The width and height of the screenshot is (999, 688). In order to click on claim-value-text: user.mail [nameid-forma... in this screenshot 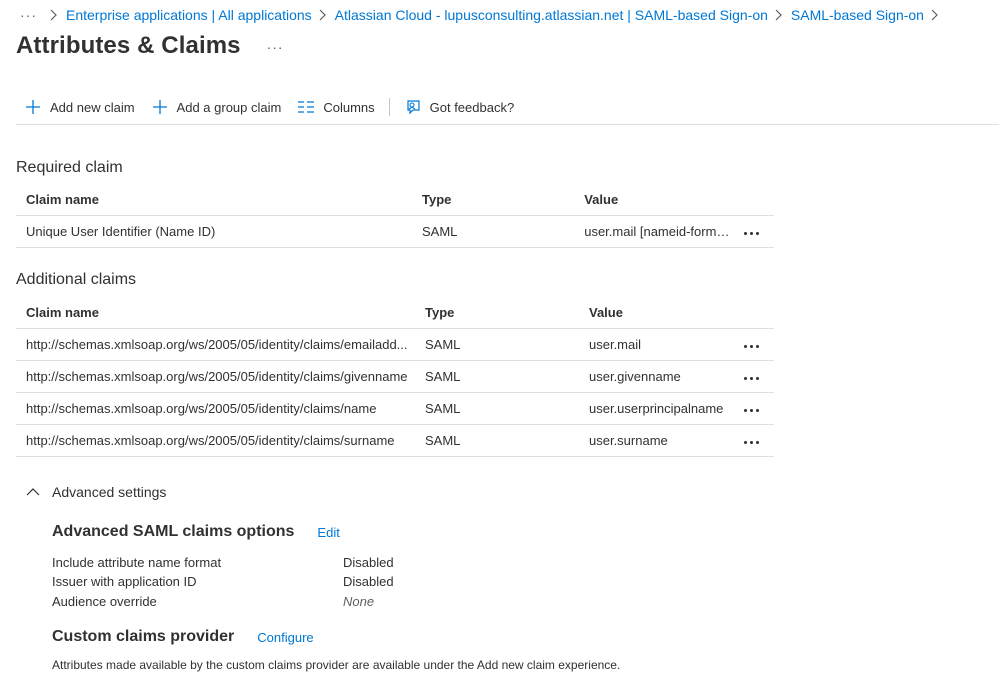, I will do `click(659, 231)`.